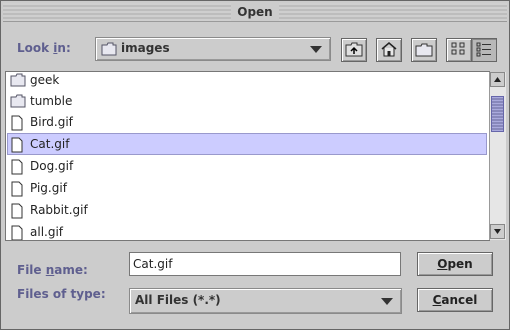 This screenshot has height=330, width=510. What do you see at coordinates (71, 270) in the screenshot?
I see `file-name-label-suffix: ame:` at bounding box center [71, 270].